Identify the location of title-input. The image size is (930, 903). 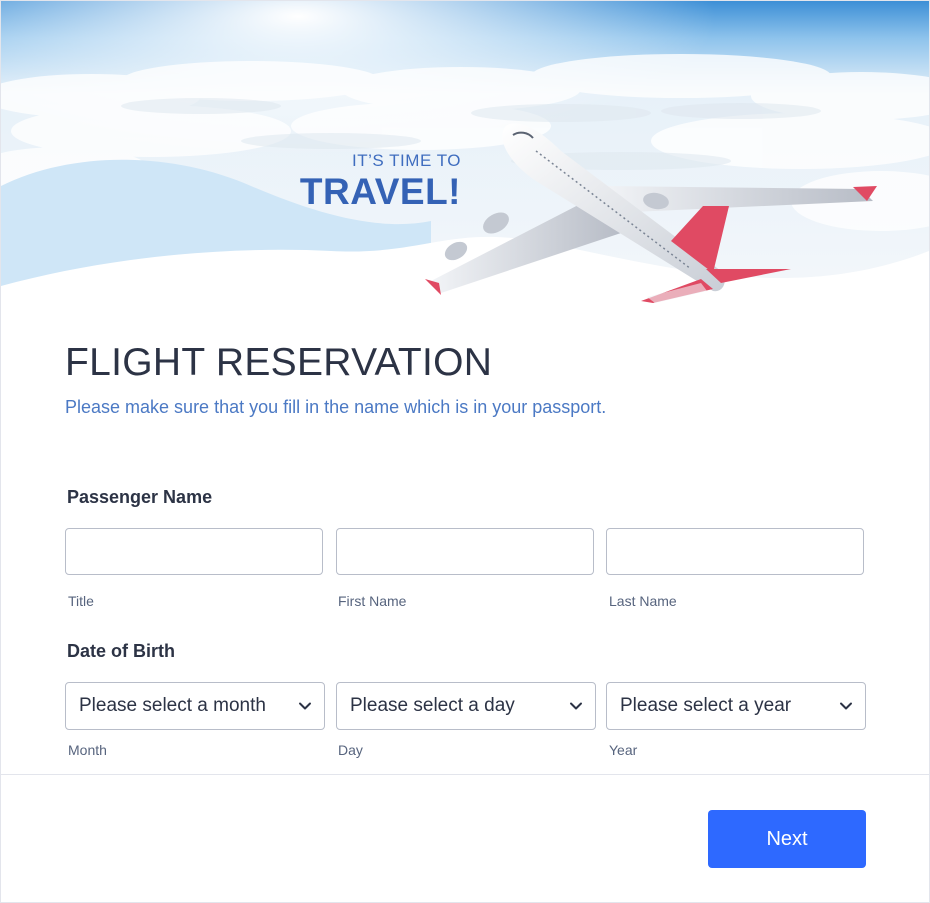
(194, 551).